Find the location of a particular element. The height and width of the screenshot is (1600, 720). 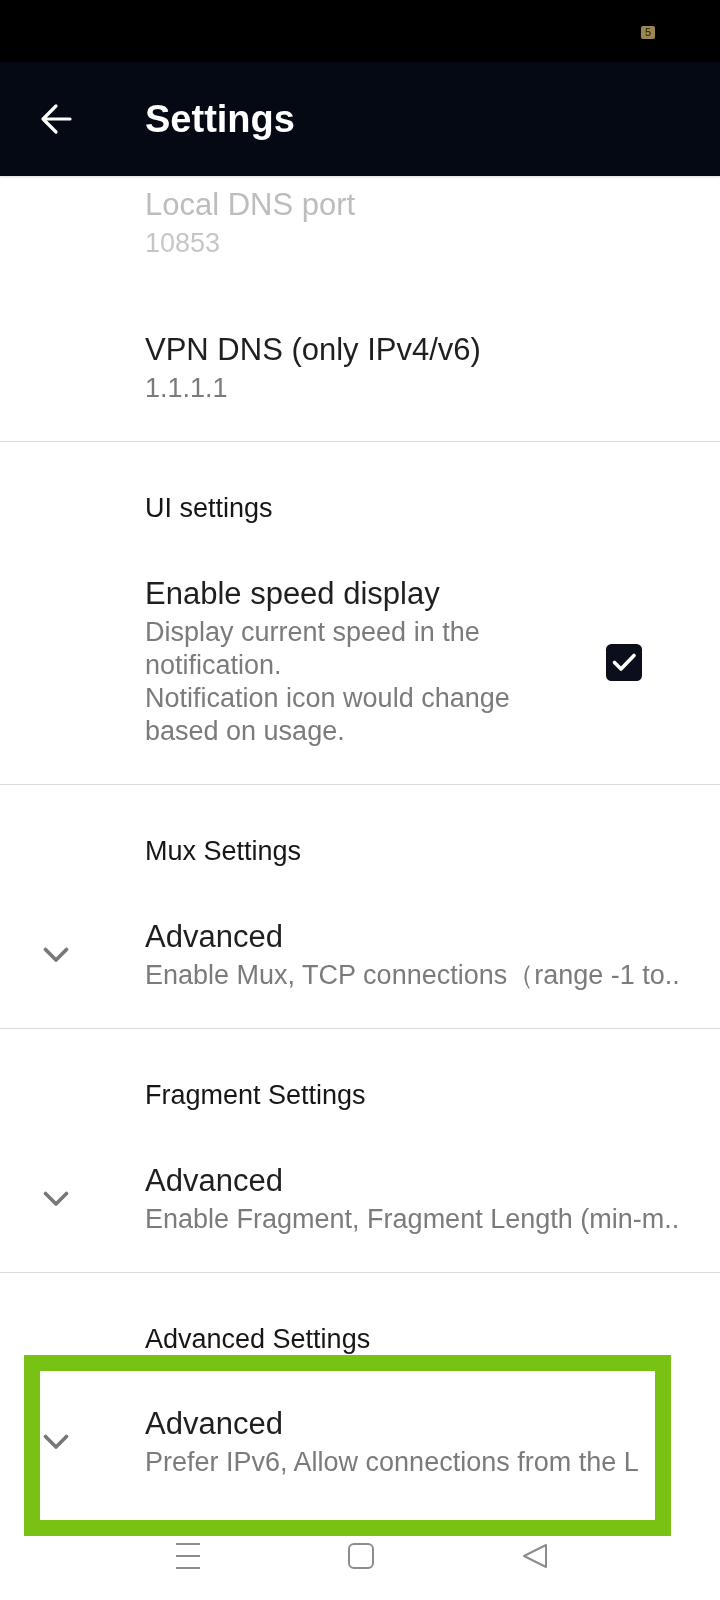

section-header: Advanced Settings is located at coordinates (258, 1339).